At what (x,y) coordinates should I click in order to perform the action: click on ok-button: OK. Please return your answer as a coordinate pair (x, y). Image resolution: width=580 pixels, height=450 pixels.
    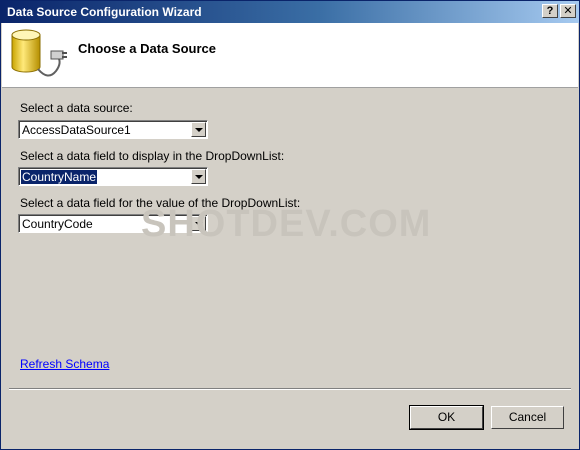
    Looking at the image, I should click on (446, 417).